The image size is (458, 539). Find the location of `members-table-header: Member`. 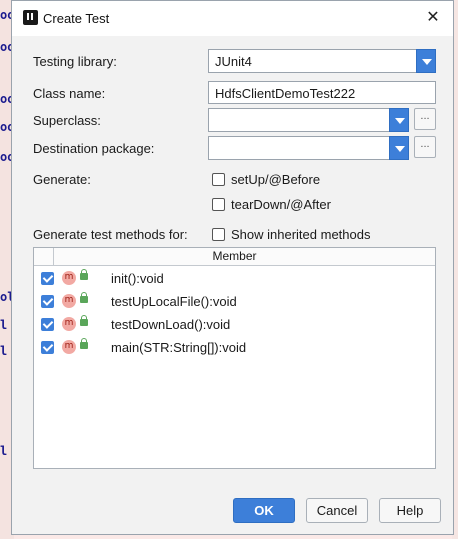

members-table-header: Member is located at coordinates (234, 257).